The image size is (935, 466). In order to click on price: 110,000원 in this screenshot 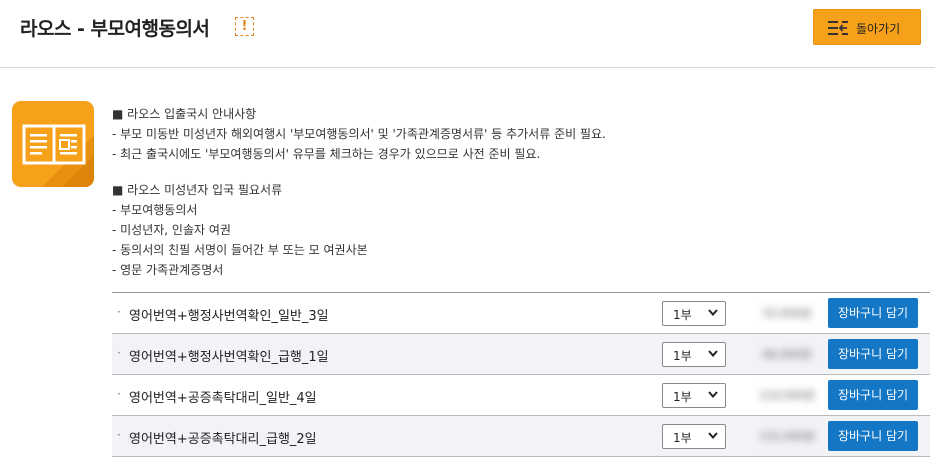, I will do `click(787, 395)`.